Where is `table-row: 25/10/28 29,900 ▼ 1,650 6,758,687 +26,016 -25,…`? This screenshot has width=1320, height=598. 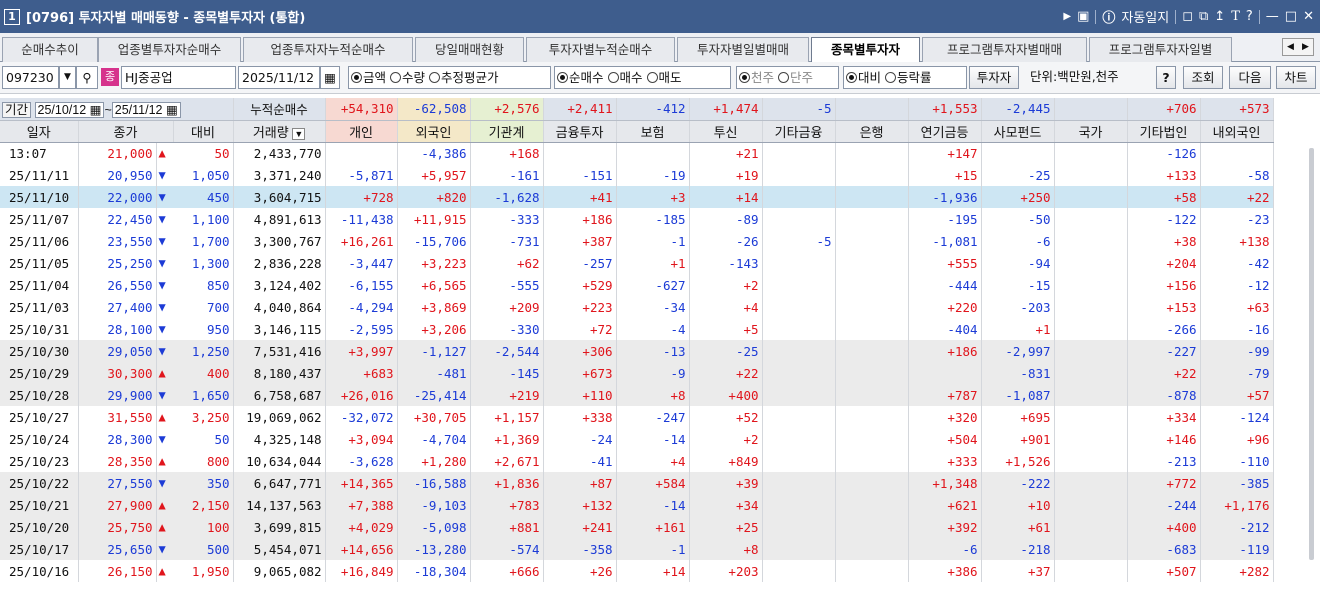 table-row: 25/10/28 29,900 ▼ 1,650 6,758,687 +26,016 -25,… is located at coordinates (637, 395).